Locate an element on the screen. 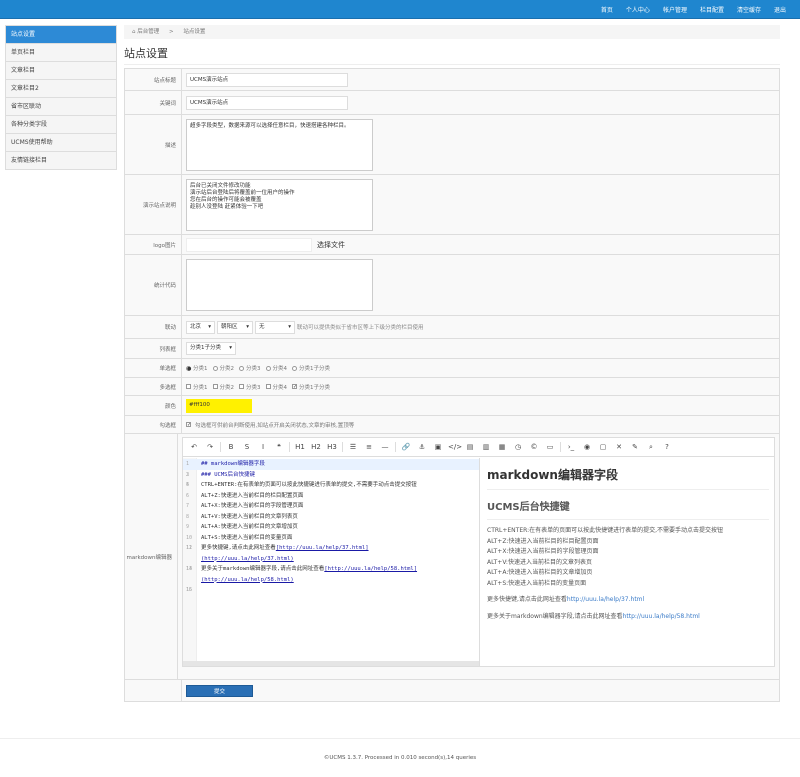 The height and width of the screenshot is (777, 800). link-icon: 🔗 is located at coordinates (406, 447).